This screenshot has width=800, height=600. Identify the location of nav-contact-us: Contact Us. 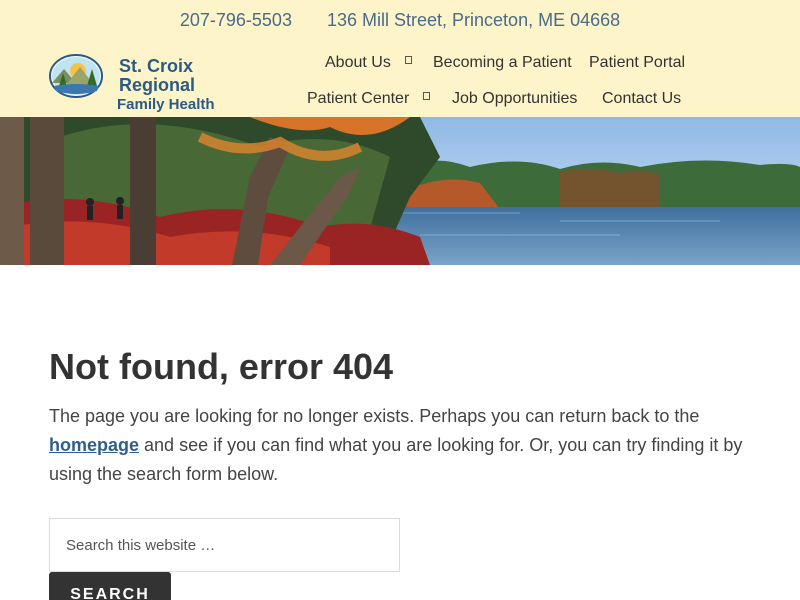
(641, 99).